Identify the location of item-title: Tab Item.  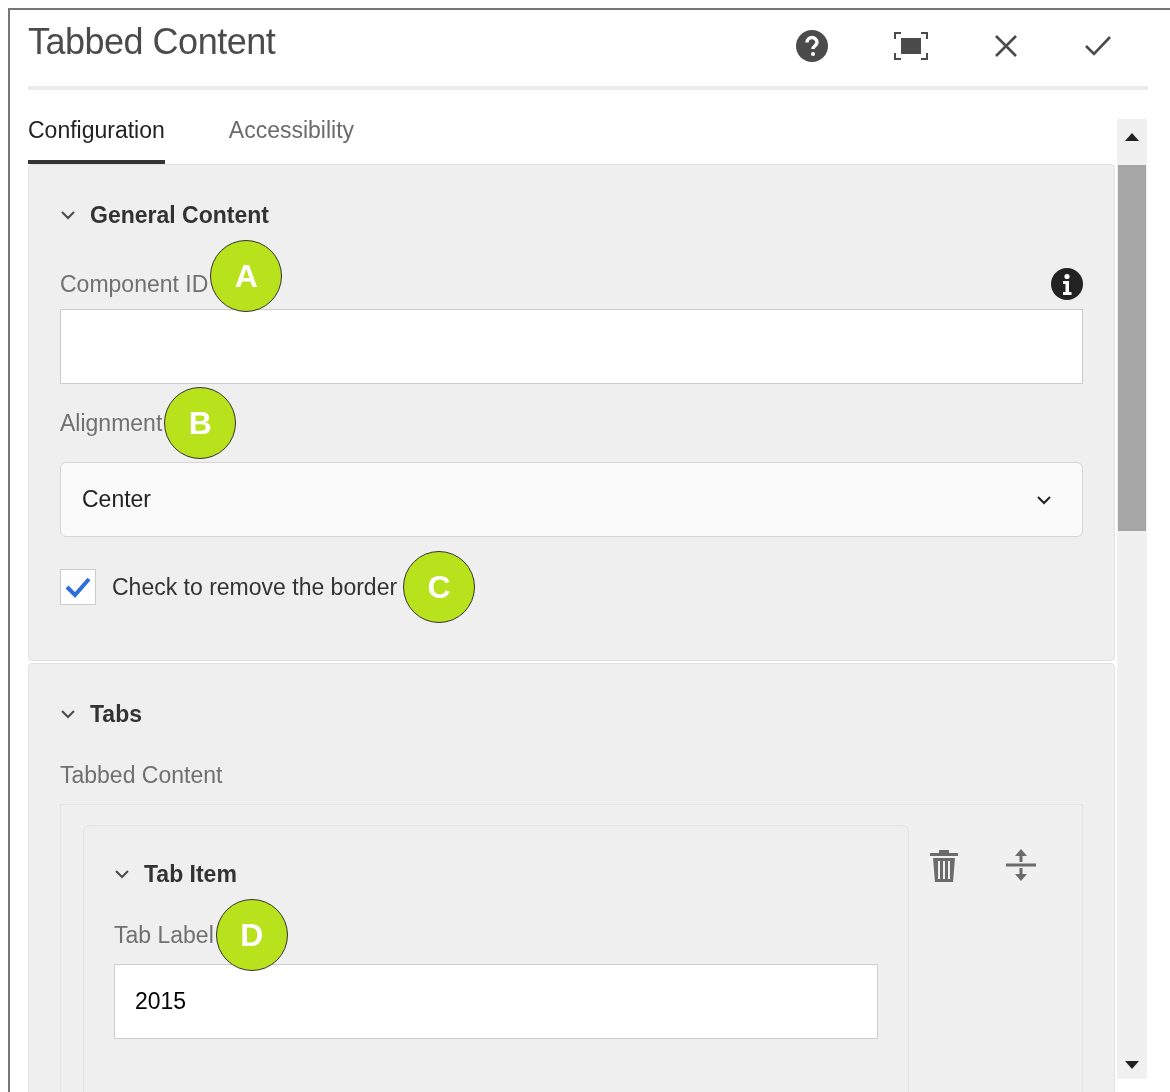
(190, 874).